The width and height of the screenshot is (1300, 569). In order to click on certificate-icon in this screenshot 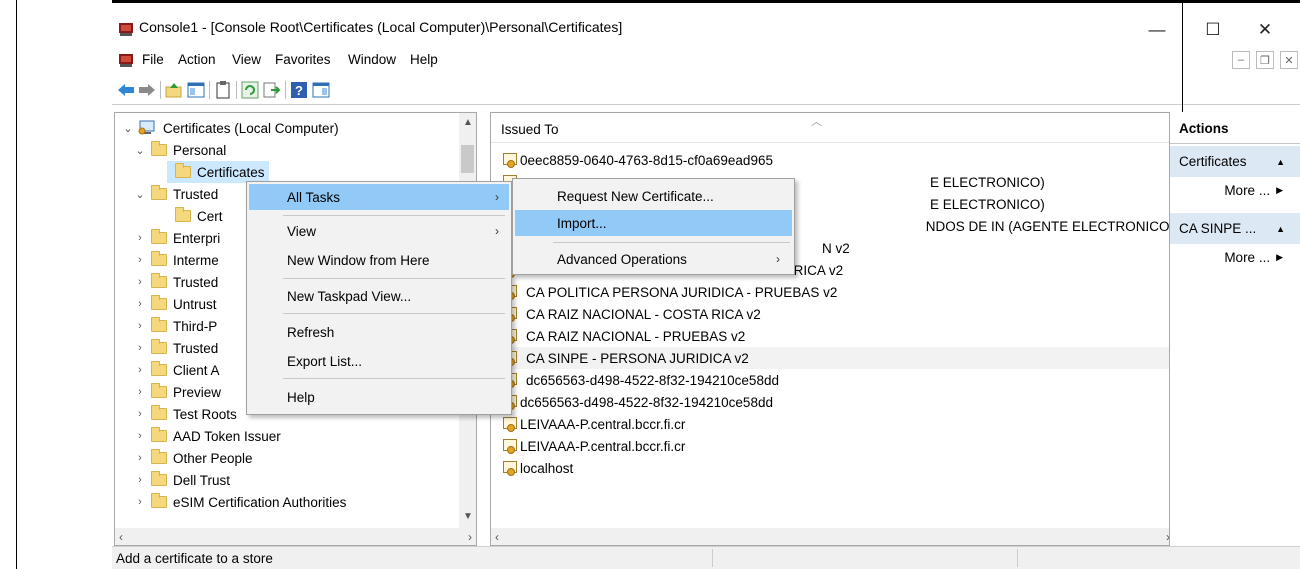, I will do `click(510, 468)`.